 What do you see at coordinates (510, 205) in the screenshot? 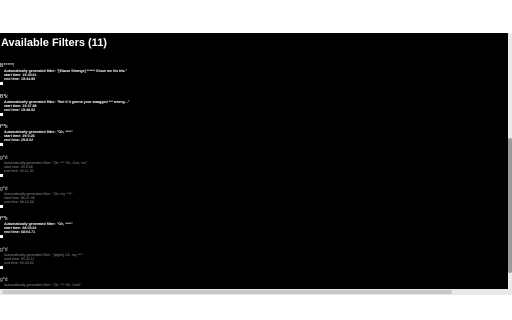
I see `vertical-scroll-thumb` at bounding box center [510, 205].